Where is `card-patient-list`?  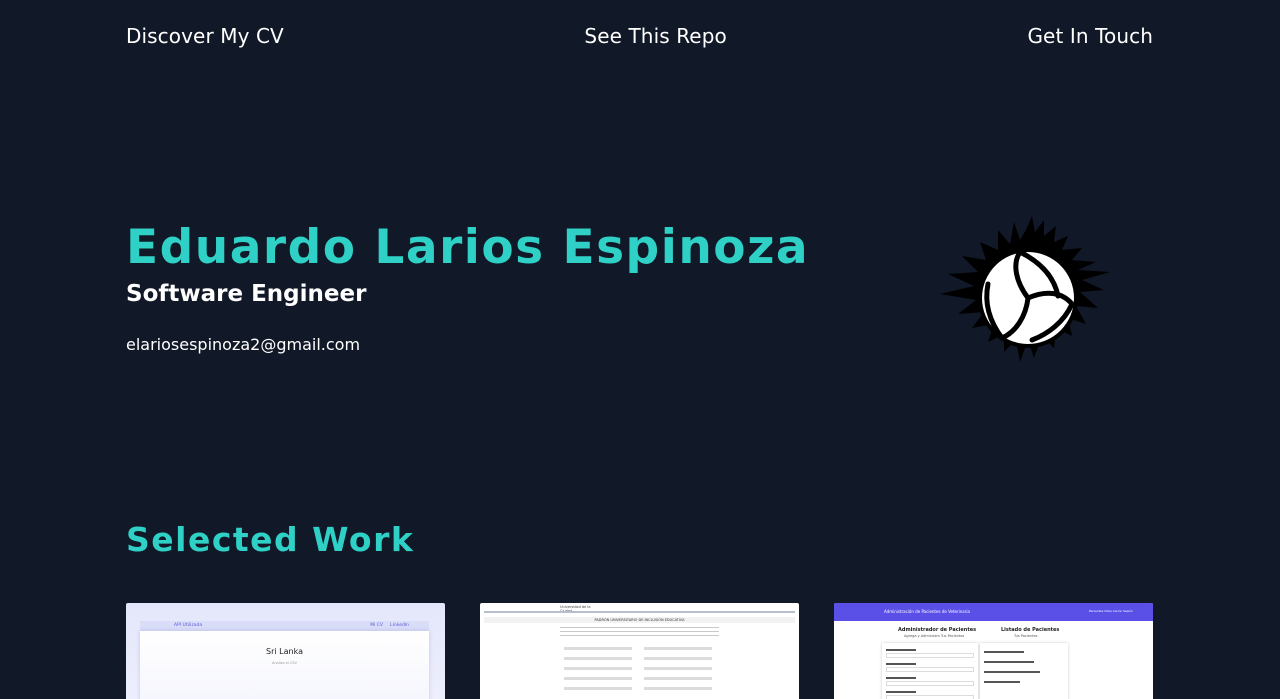
card-patient-list is located at coordinates (1024, 671).